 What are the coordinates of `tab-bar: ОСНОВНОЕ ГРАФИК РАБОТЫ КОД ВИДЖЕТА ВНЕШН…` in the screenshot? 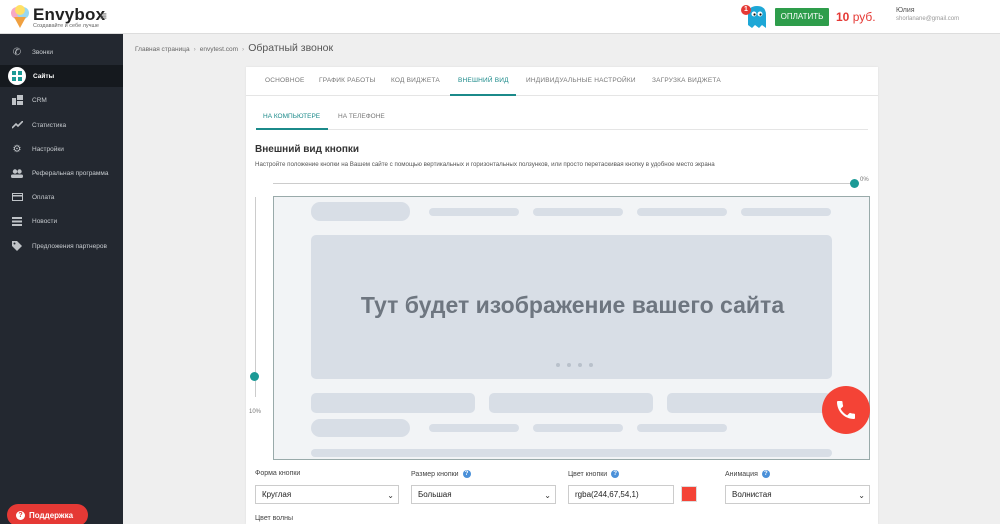 It's located at (562, 81).